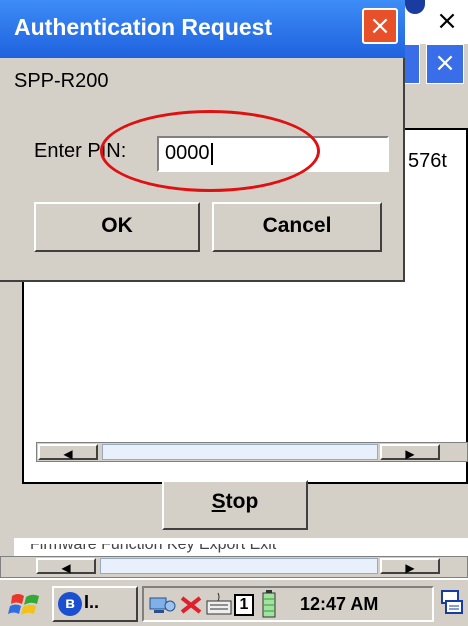  What do you see at coordinates (447, 21) in the screenshot?
I see `background-close-icon: ×` at bounding box center [447, 21].